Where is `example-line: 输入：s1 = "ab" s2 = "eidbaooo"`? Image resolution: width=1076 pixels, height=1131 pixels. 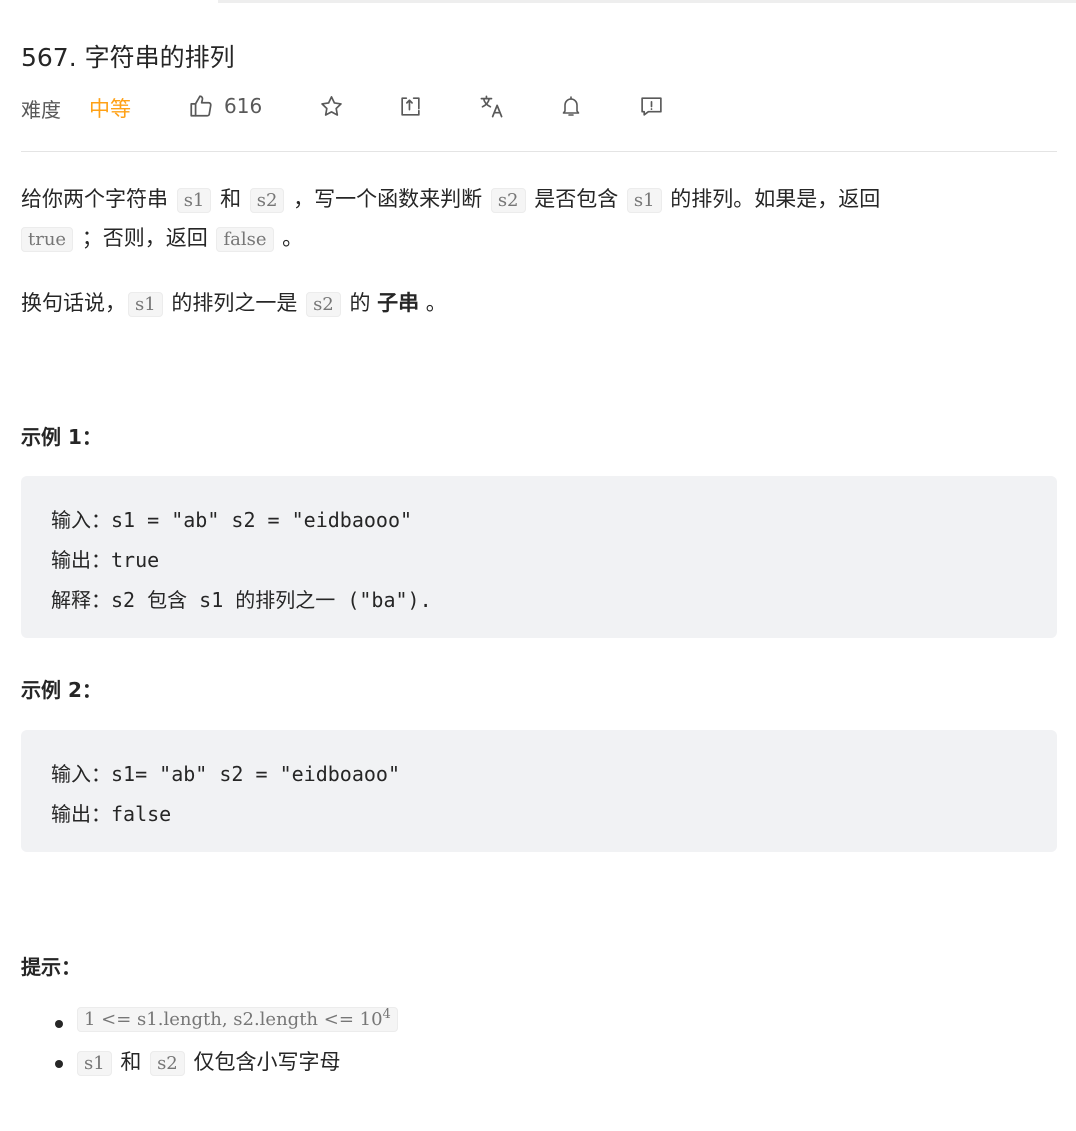 example-line: 输入：s1 = "ab" s2 = "eidbaooo" is located at coordinates (232, 520).